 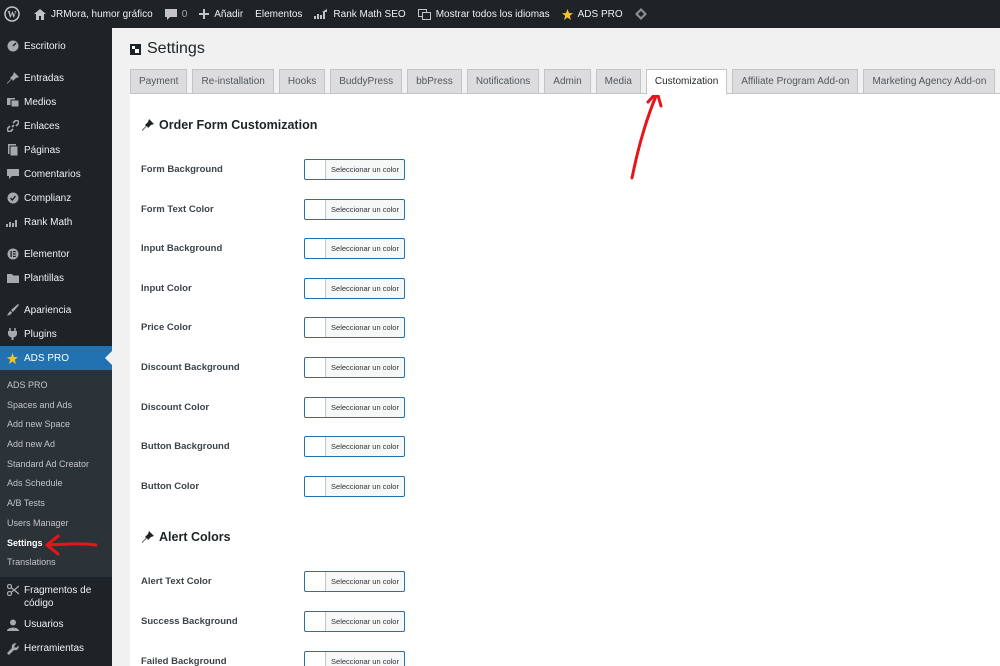 What do you see at coordinates (12, 126) in the screenshot?
I see `link-icon` at bounding box center [12, 126].